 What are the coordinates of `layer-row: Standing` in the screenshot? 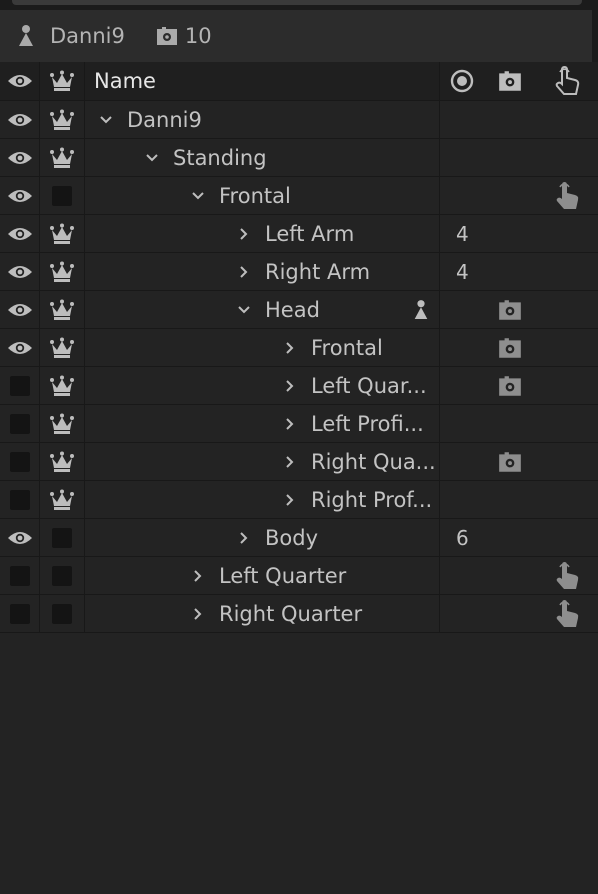 It's located at (299, 158).